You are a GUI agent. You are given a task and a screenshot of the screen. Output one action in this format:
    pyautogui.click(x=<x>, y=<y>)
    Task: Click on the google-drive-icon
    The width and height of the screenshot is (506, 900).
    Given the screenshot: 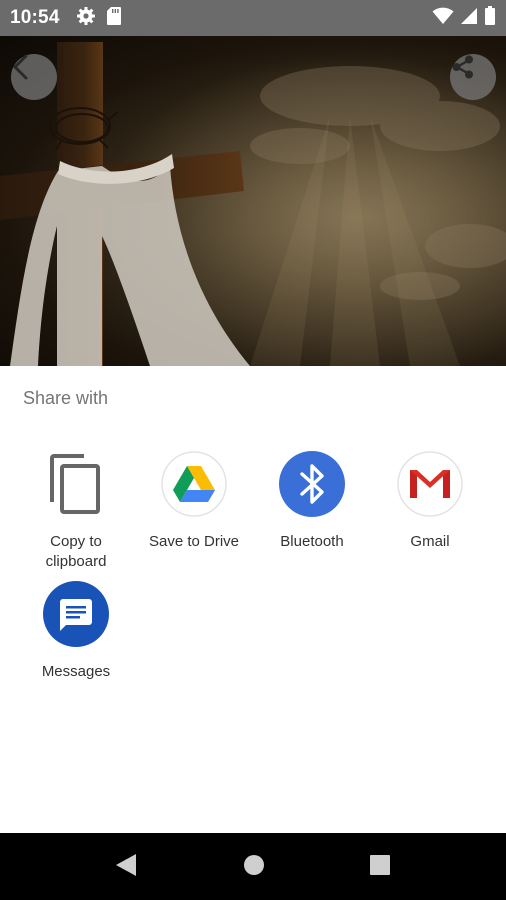 What is the action you would take?
    pyautogui.click(x=194, y=484)
    